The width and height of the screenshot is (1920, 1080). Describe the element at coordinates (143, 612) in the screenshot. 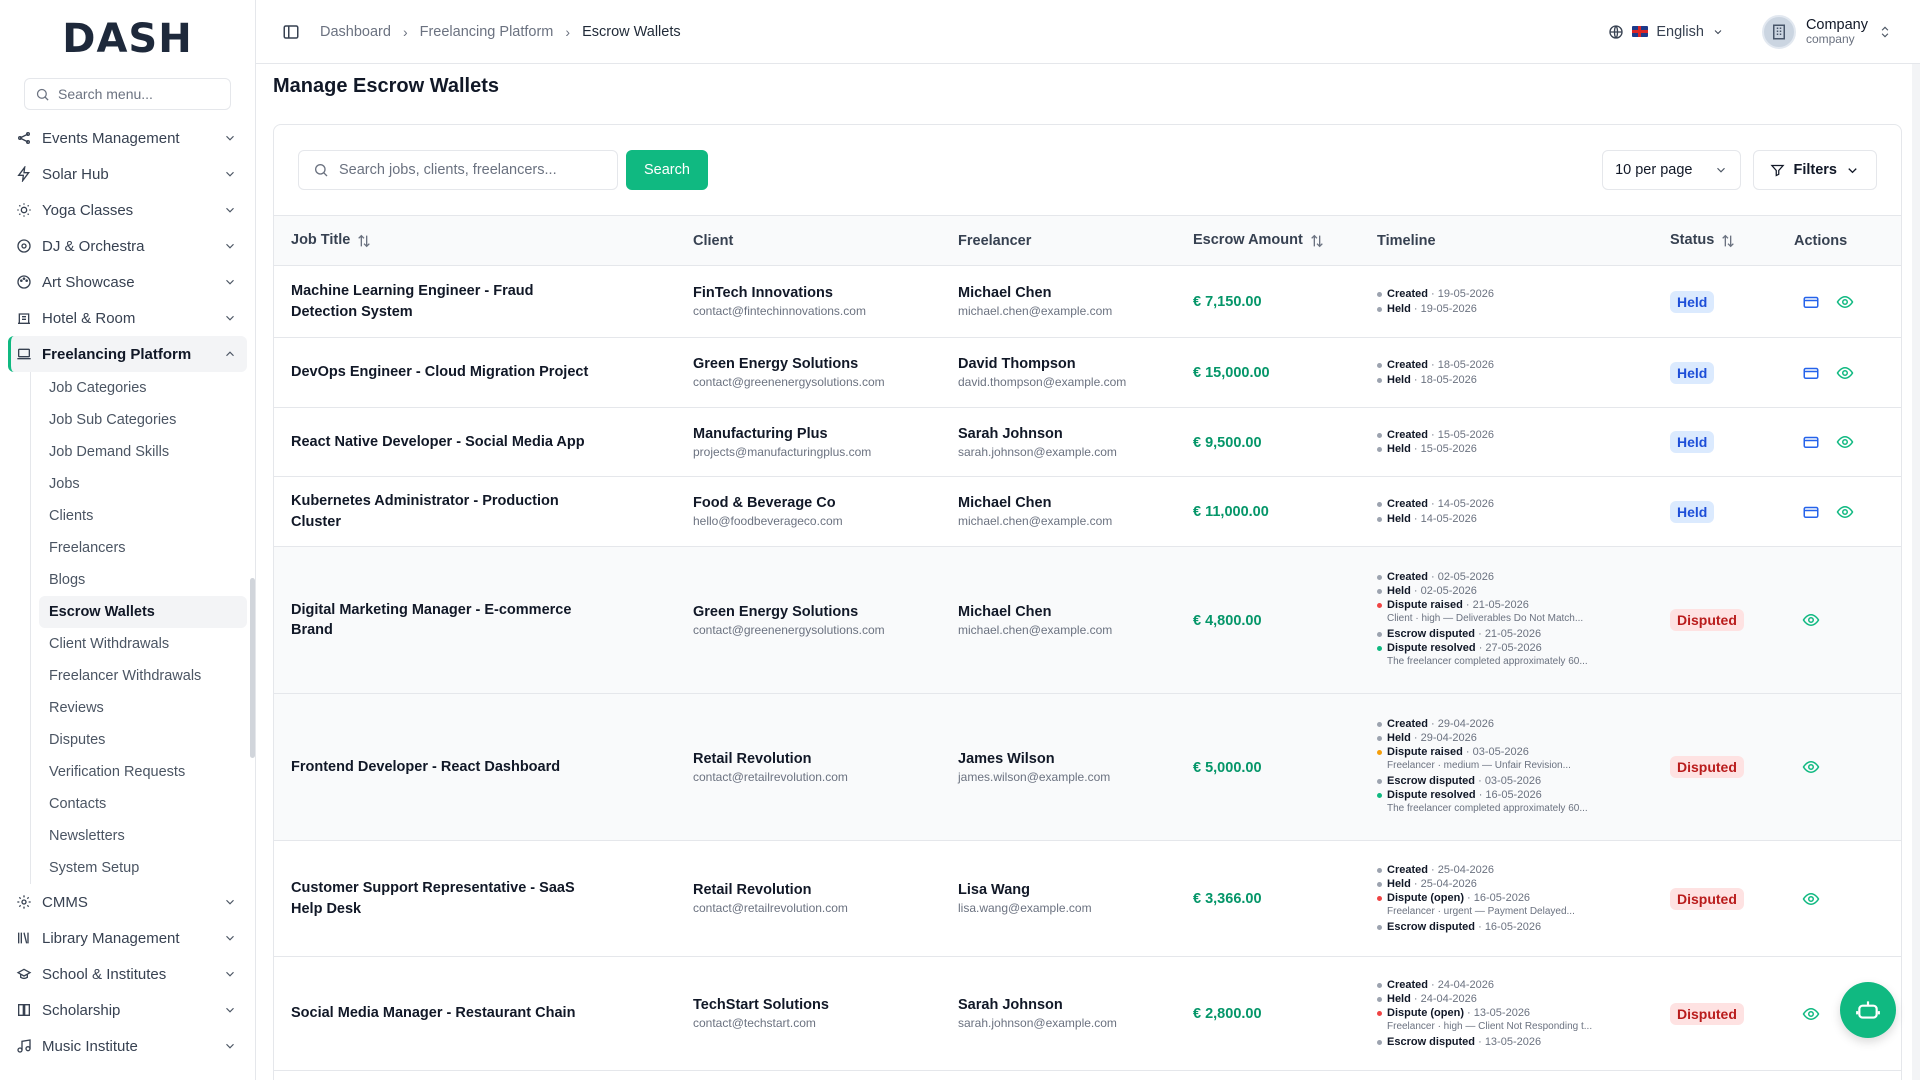

I see `sidebar-subitem-escrow-wallets: Escrow Wallets` at that location.